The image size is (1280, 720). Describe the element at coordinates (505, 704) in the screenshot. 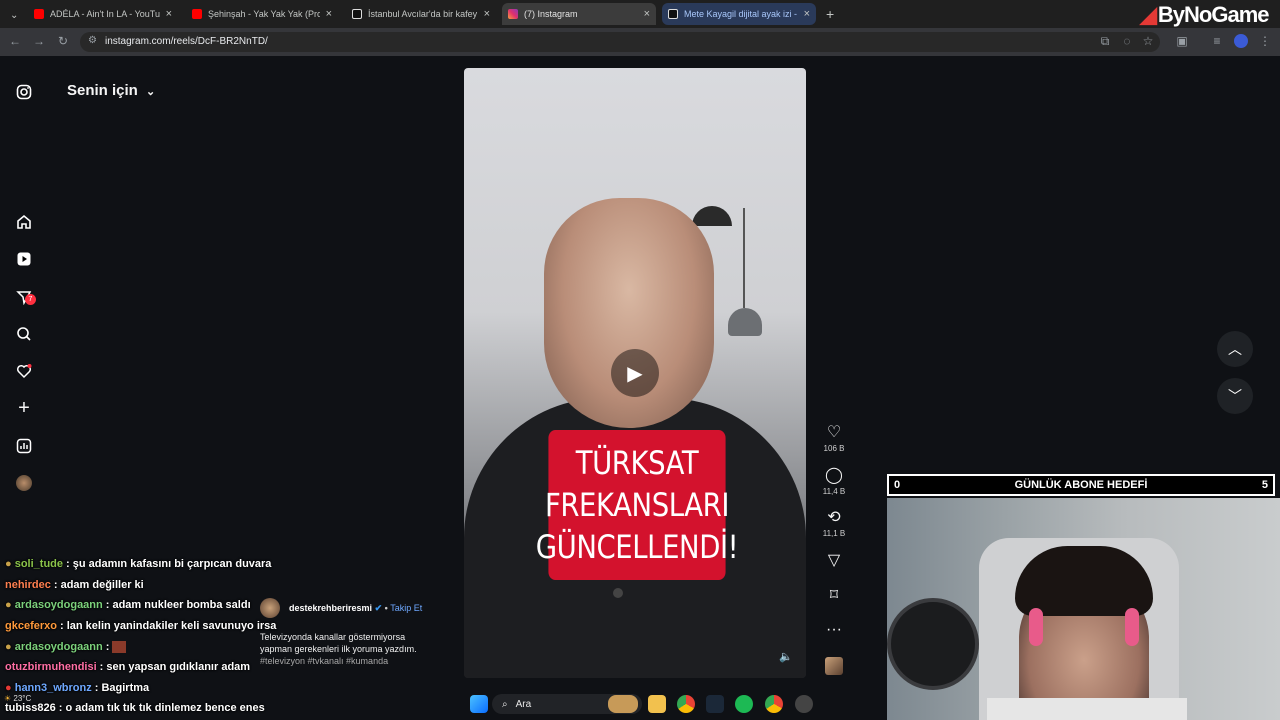

I see `search-icon: ⌕` at that location.